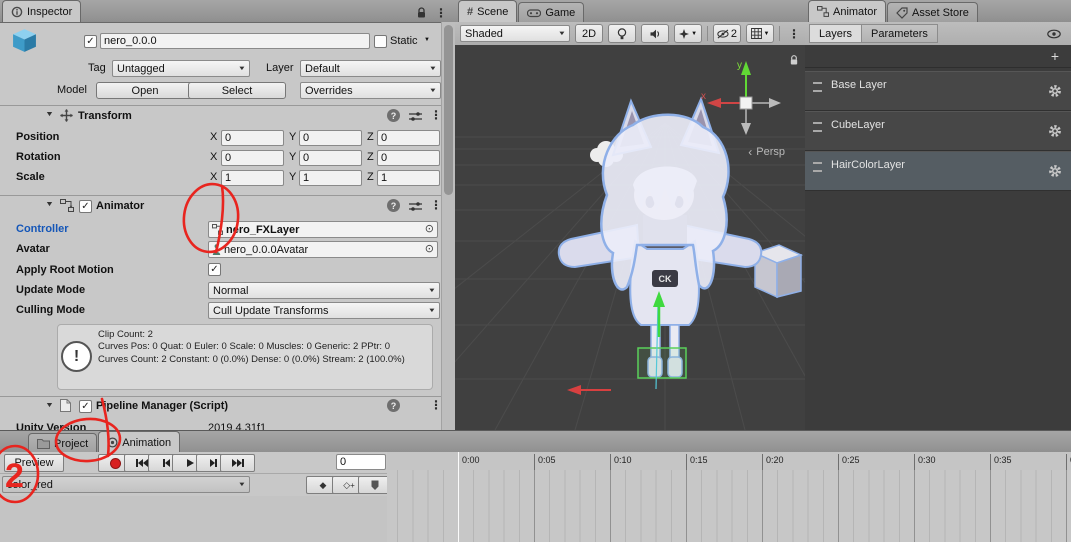 Image resolution: width=1071 pixels, height=542 pixels. Describe the element at coordinates (630, 11) in the screenshot. I see `scene-tabstrip: # Scene Game` at that location.